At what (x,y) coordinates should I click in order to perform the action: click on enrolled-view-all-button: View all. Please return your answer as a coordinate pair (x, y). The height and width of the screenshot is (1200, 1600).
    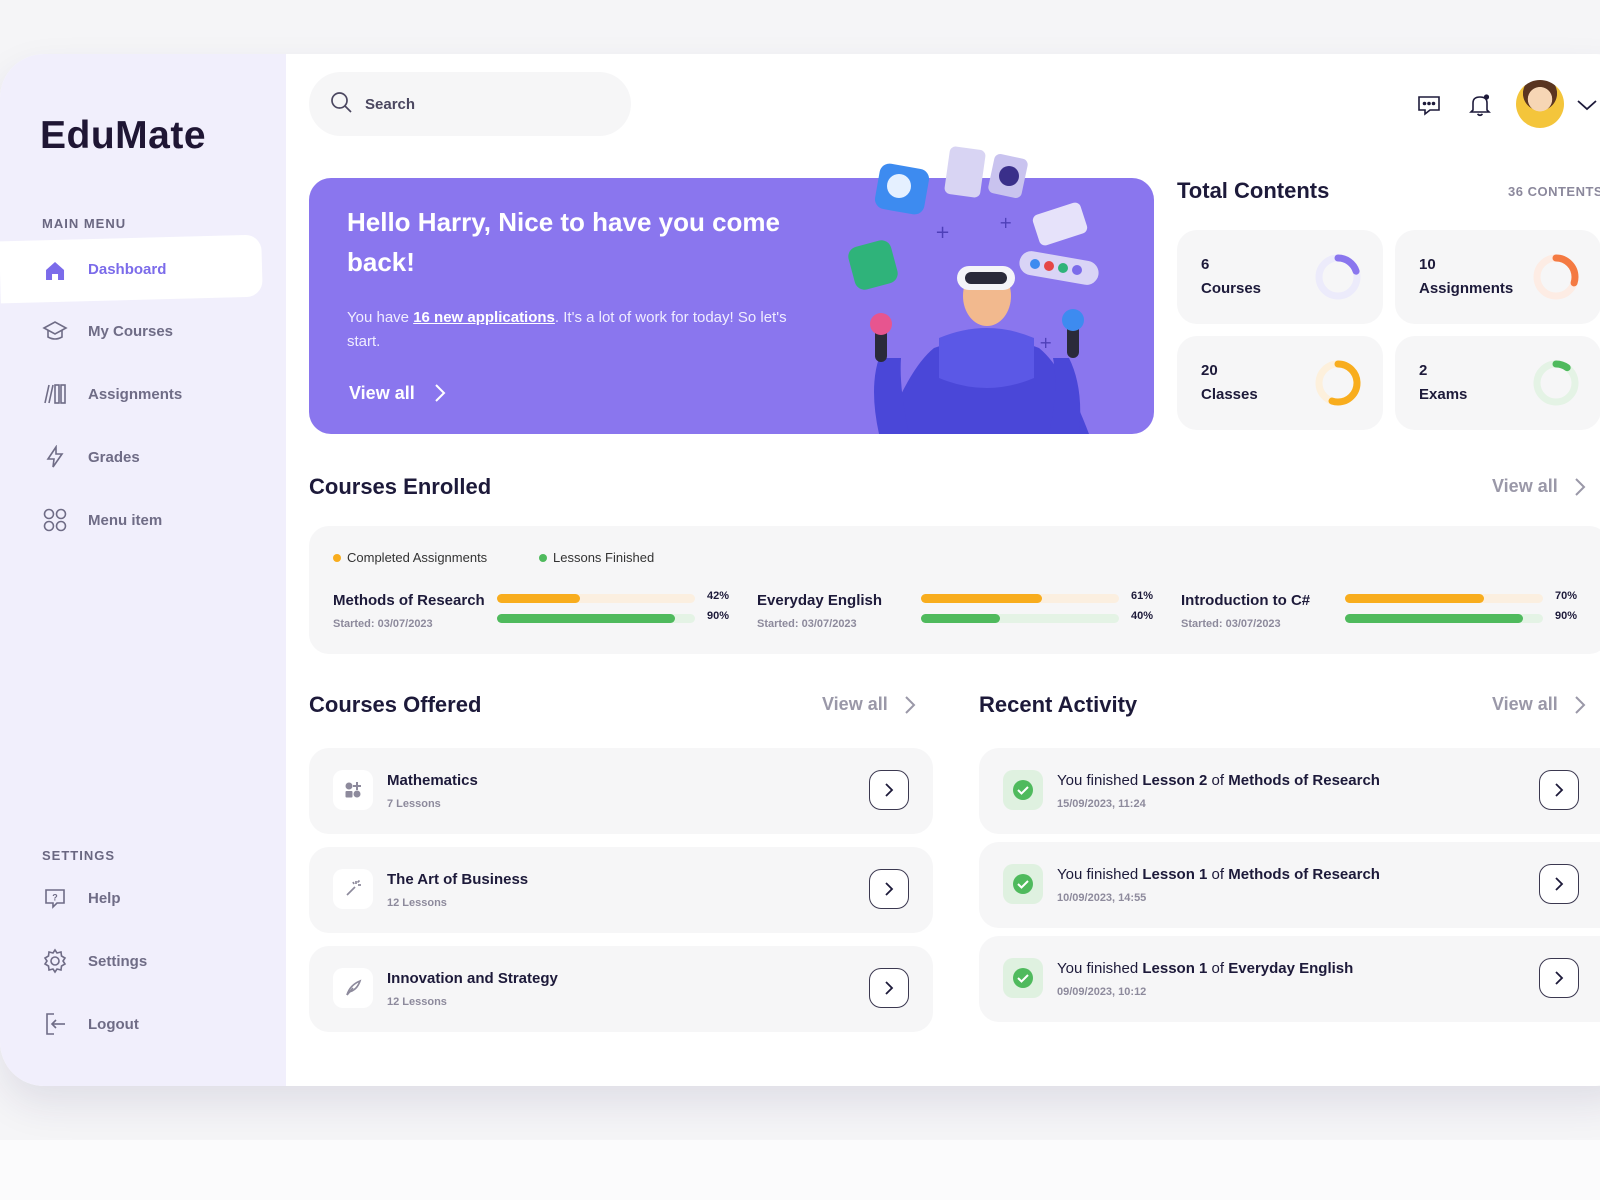
    Looking at the image, I should click on (1539, 486).